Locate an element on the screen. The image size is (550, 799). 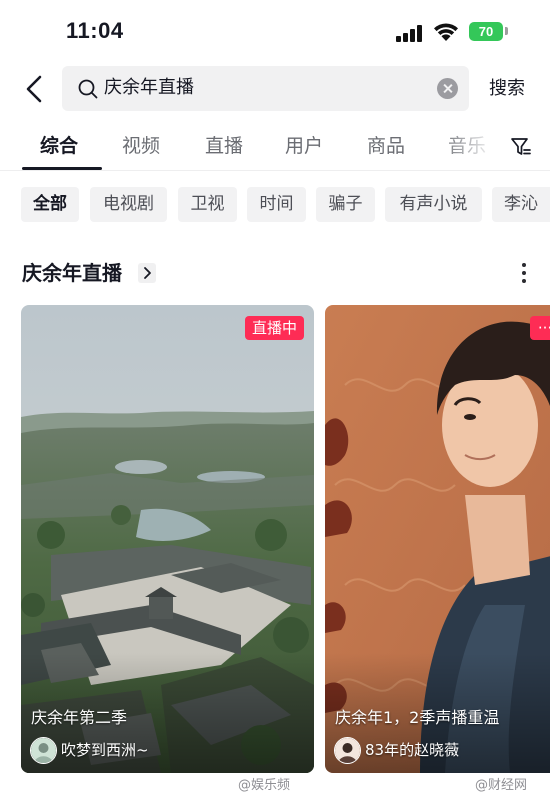
card-author: 吹梦到西洲~ is located at coordinates (105, 750).